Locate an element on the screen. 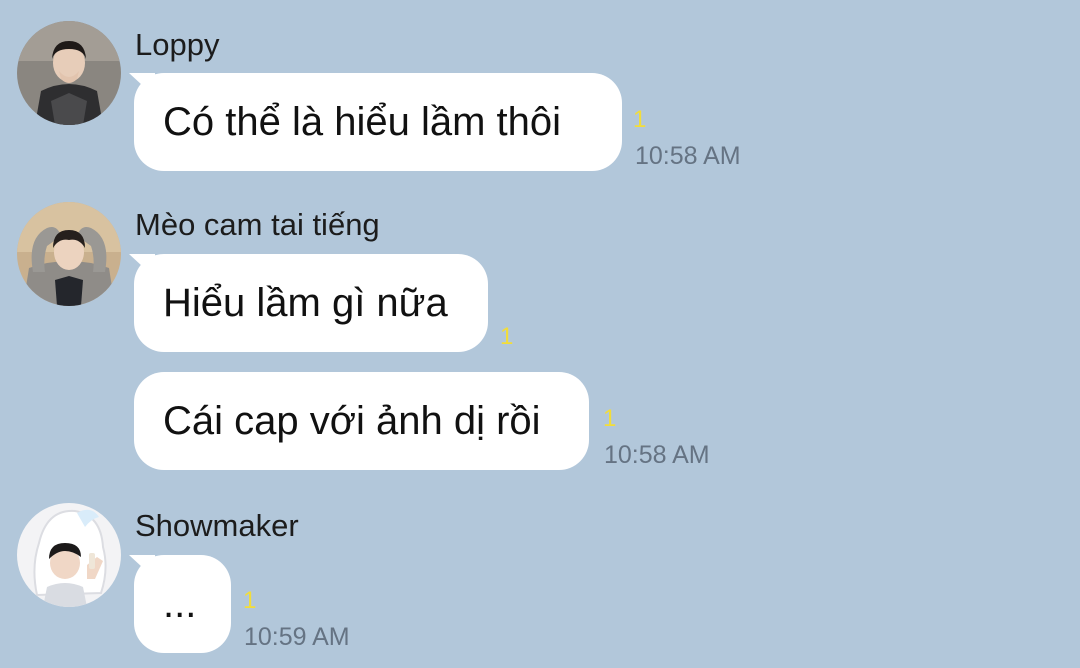 The image size is (1080, 668). sender-name: Showmaker is located at coordinates (217, 525).